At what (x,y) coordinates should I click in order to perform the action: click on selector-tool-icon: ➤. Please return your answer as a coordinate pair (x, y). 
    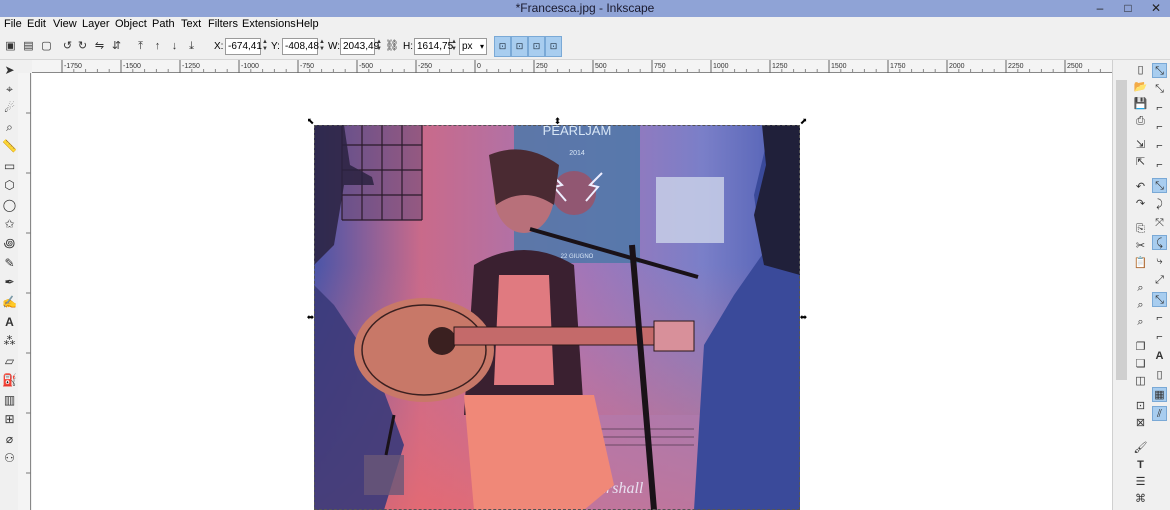
    Looking at the image, I should click on (9, 70).